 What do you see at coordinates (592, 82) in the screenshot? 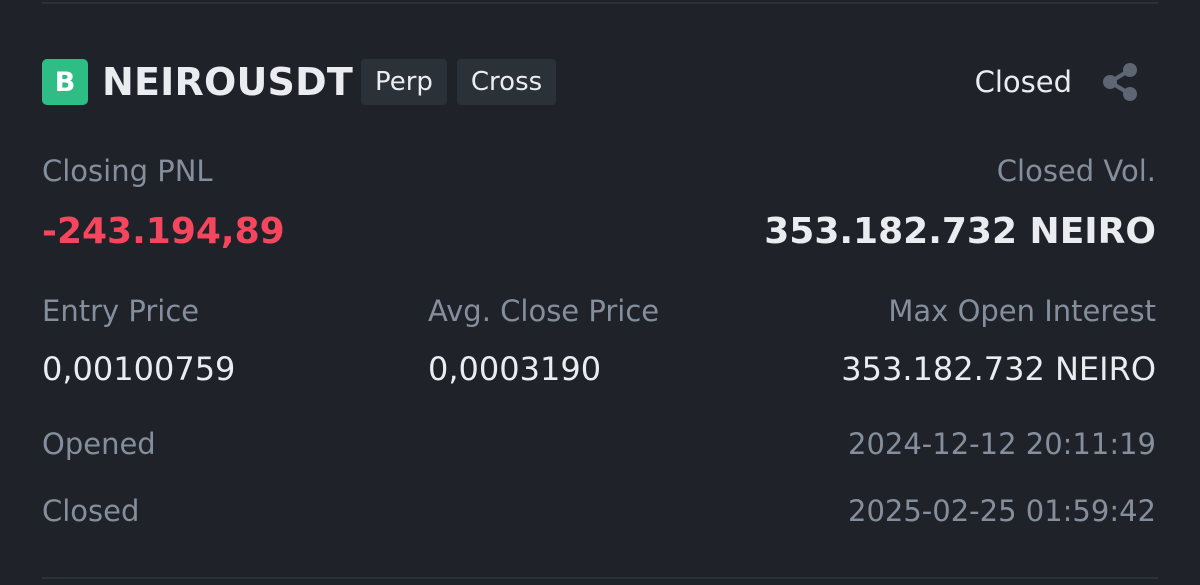
I see `position-header: B NEIROUSDT Perp Cross Closed` at bounding box center [592, 82].